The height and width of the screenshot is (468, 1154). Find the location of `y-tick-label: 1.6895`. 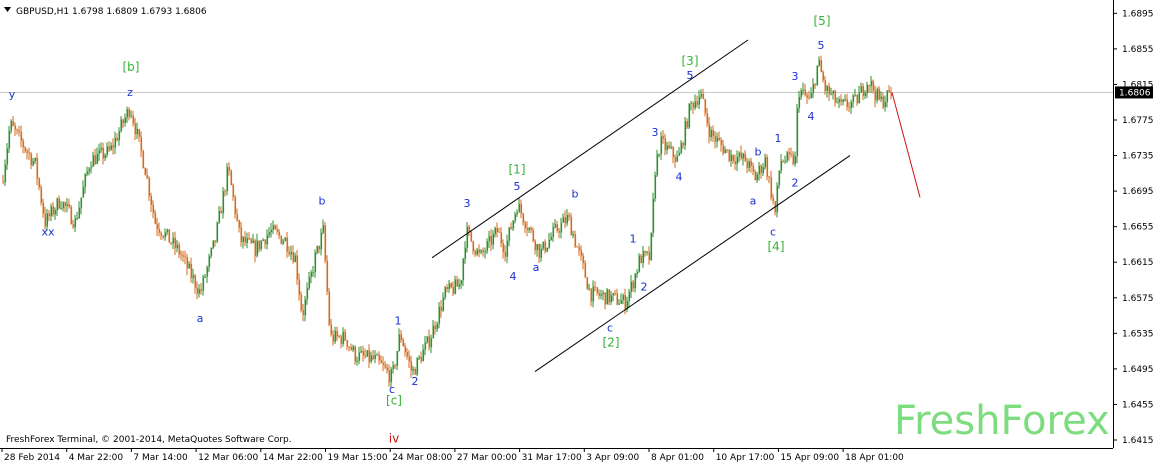

y-tick-label: 1.6895 is located at coordinates (1138, 14).